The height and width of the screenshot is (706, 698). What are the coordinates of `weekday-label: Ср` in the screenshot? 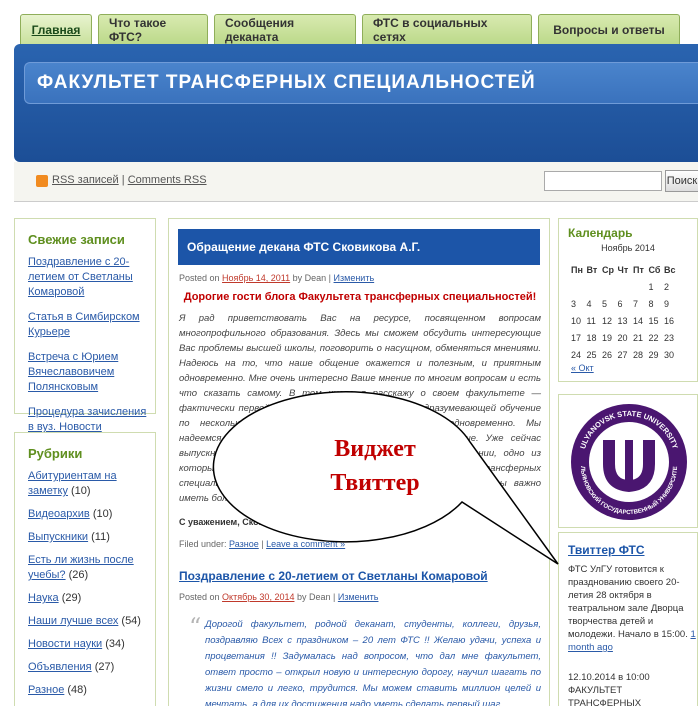 It's located at (608, 269).